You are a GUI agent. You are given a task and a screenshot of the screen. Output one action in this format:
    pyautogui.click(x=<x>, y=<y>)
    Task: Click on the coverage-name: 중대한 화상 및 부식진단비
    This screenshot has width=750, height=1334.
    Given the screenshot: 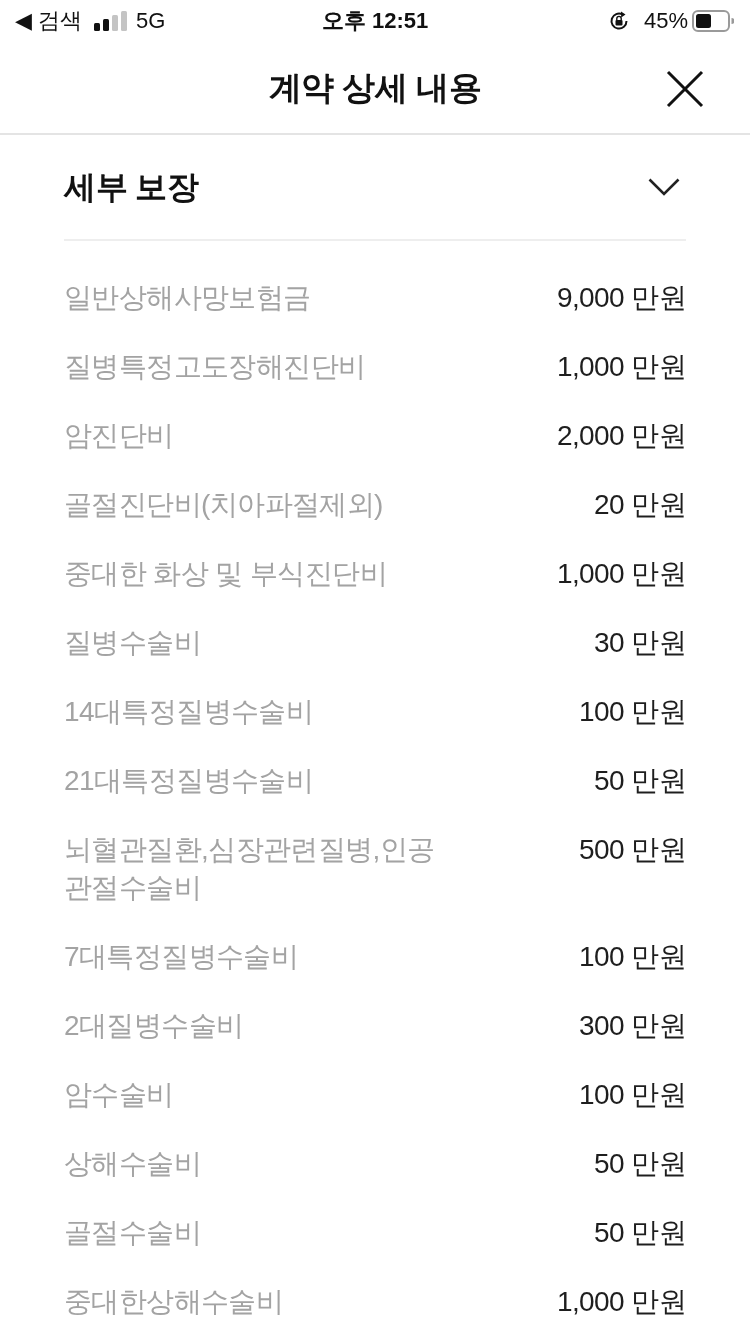 What is the action you would take?
    pyautogui.click(x=225, y=574)
    